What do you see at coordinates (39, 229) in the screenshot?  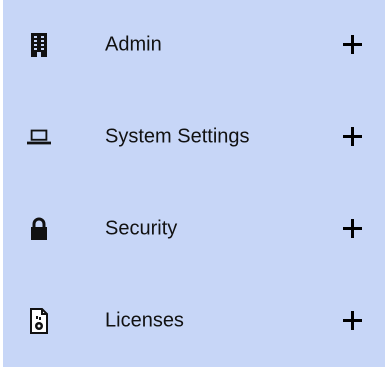 I see `lock-icon` at bounding box center [39, 229].